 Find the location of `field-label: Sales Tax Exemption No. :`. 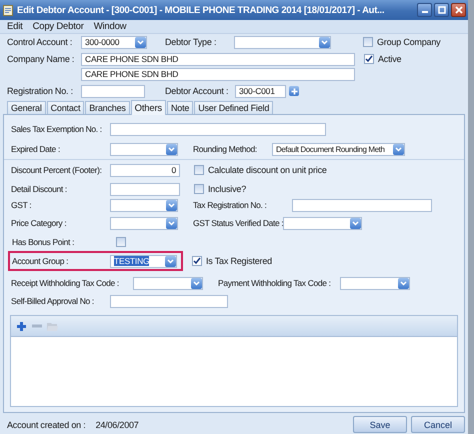

field-label: Sales Tax Exemption No. : is located at coordinates (57, 129).